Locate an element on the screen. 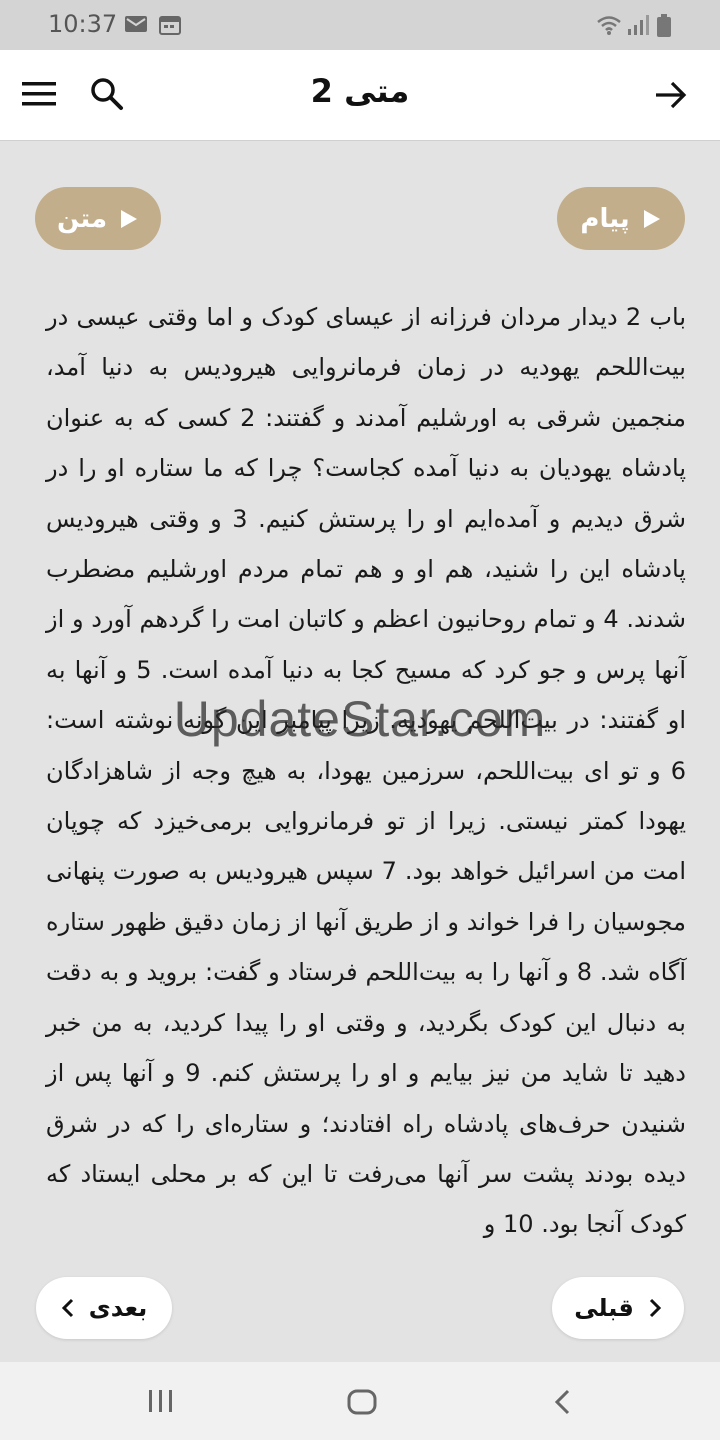 This screenshot has width=720, height=1440. system-back-icon is located at coordinates (563, 1402).